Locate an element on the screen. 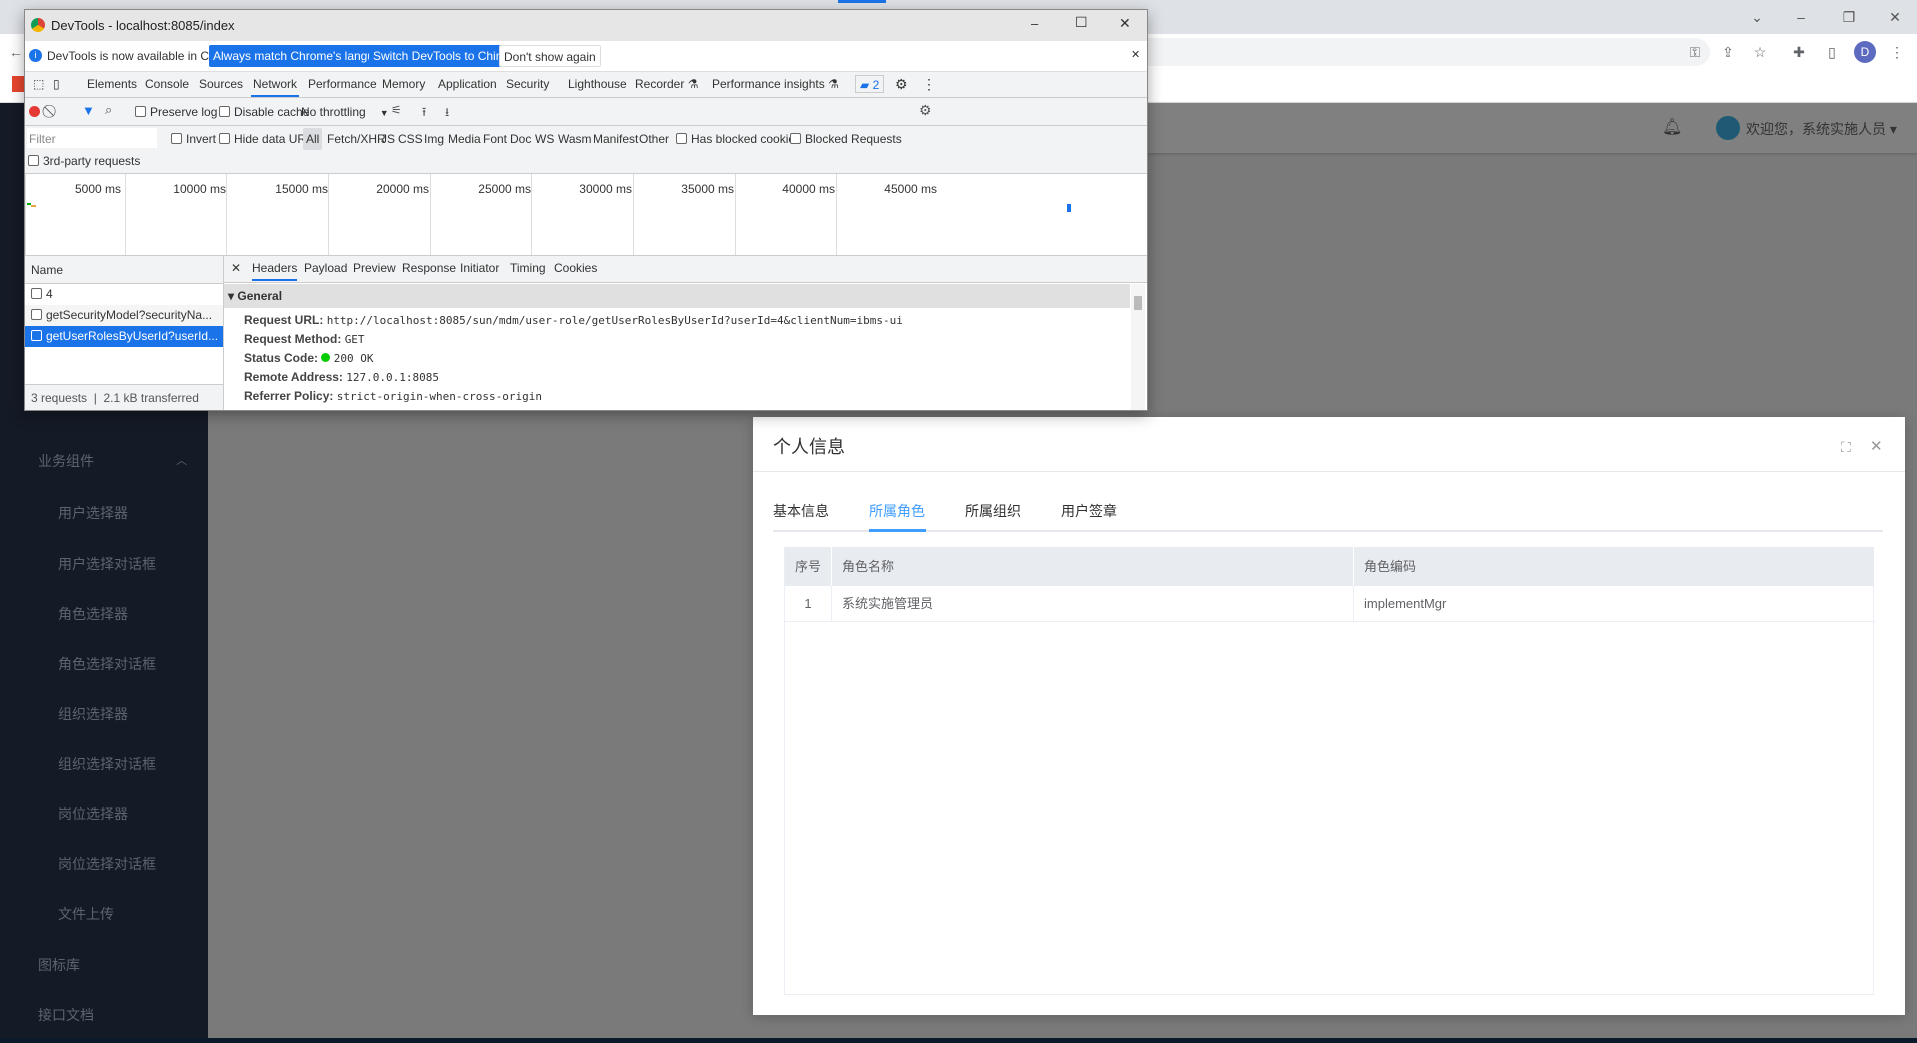 The height and width of the screenshot is (1043, 1917). type-filter-wasm: Wasm is located at coordinates (575, 139).